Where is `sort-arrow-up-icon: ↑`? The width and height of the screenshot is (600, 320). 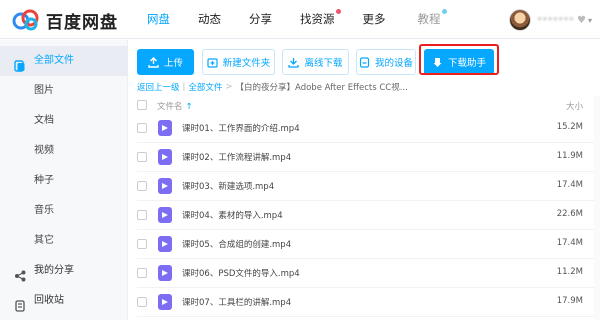
sort-arrow-up-icon: ↑ is located at coordinates (189, 107).